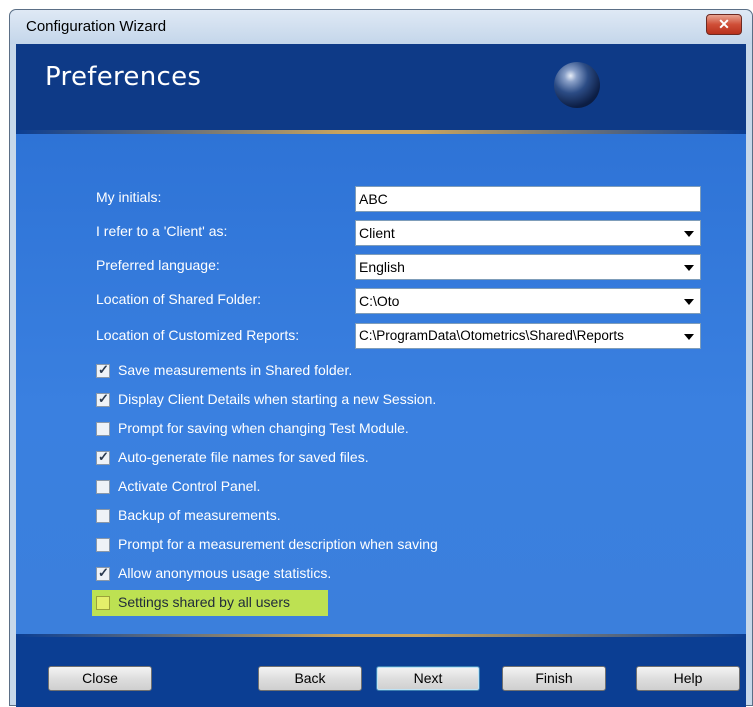 Image resolution: width=753 pixels, height=707 pixels. Describe the element at coordinates (528, 199) in the screenshot. I see `initials-input: ABC` at that location.